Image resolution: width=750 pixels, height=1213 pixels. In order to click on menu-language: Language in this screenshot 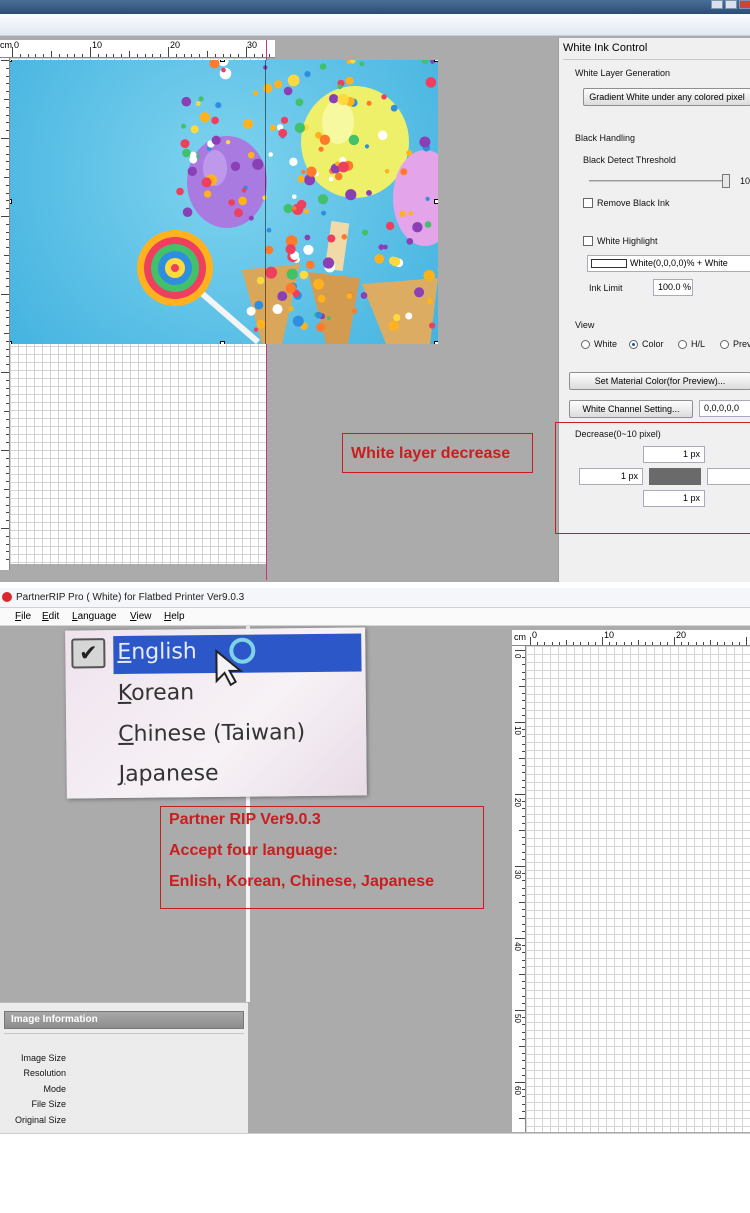, I will do `click(94, 616)`.